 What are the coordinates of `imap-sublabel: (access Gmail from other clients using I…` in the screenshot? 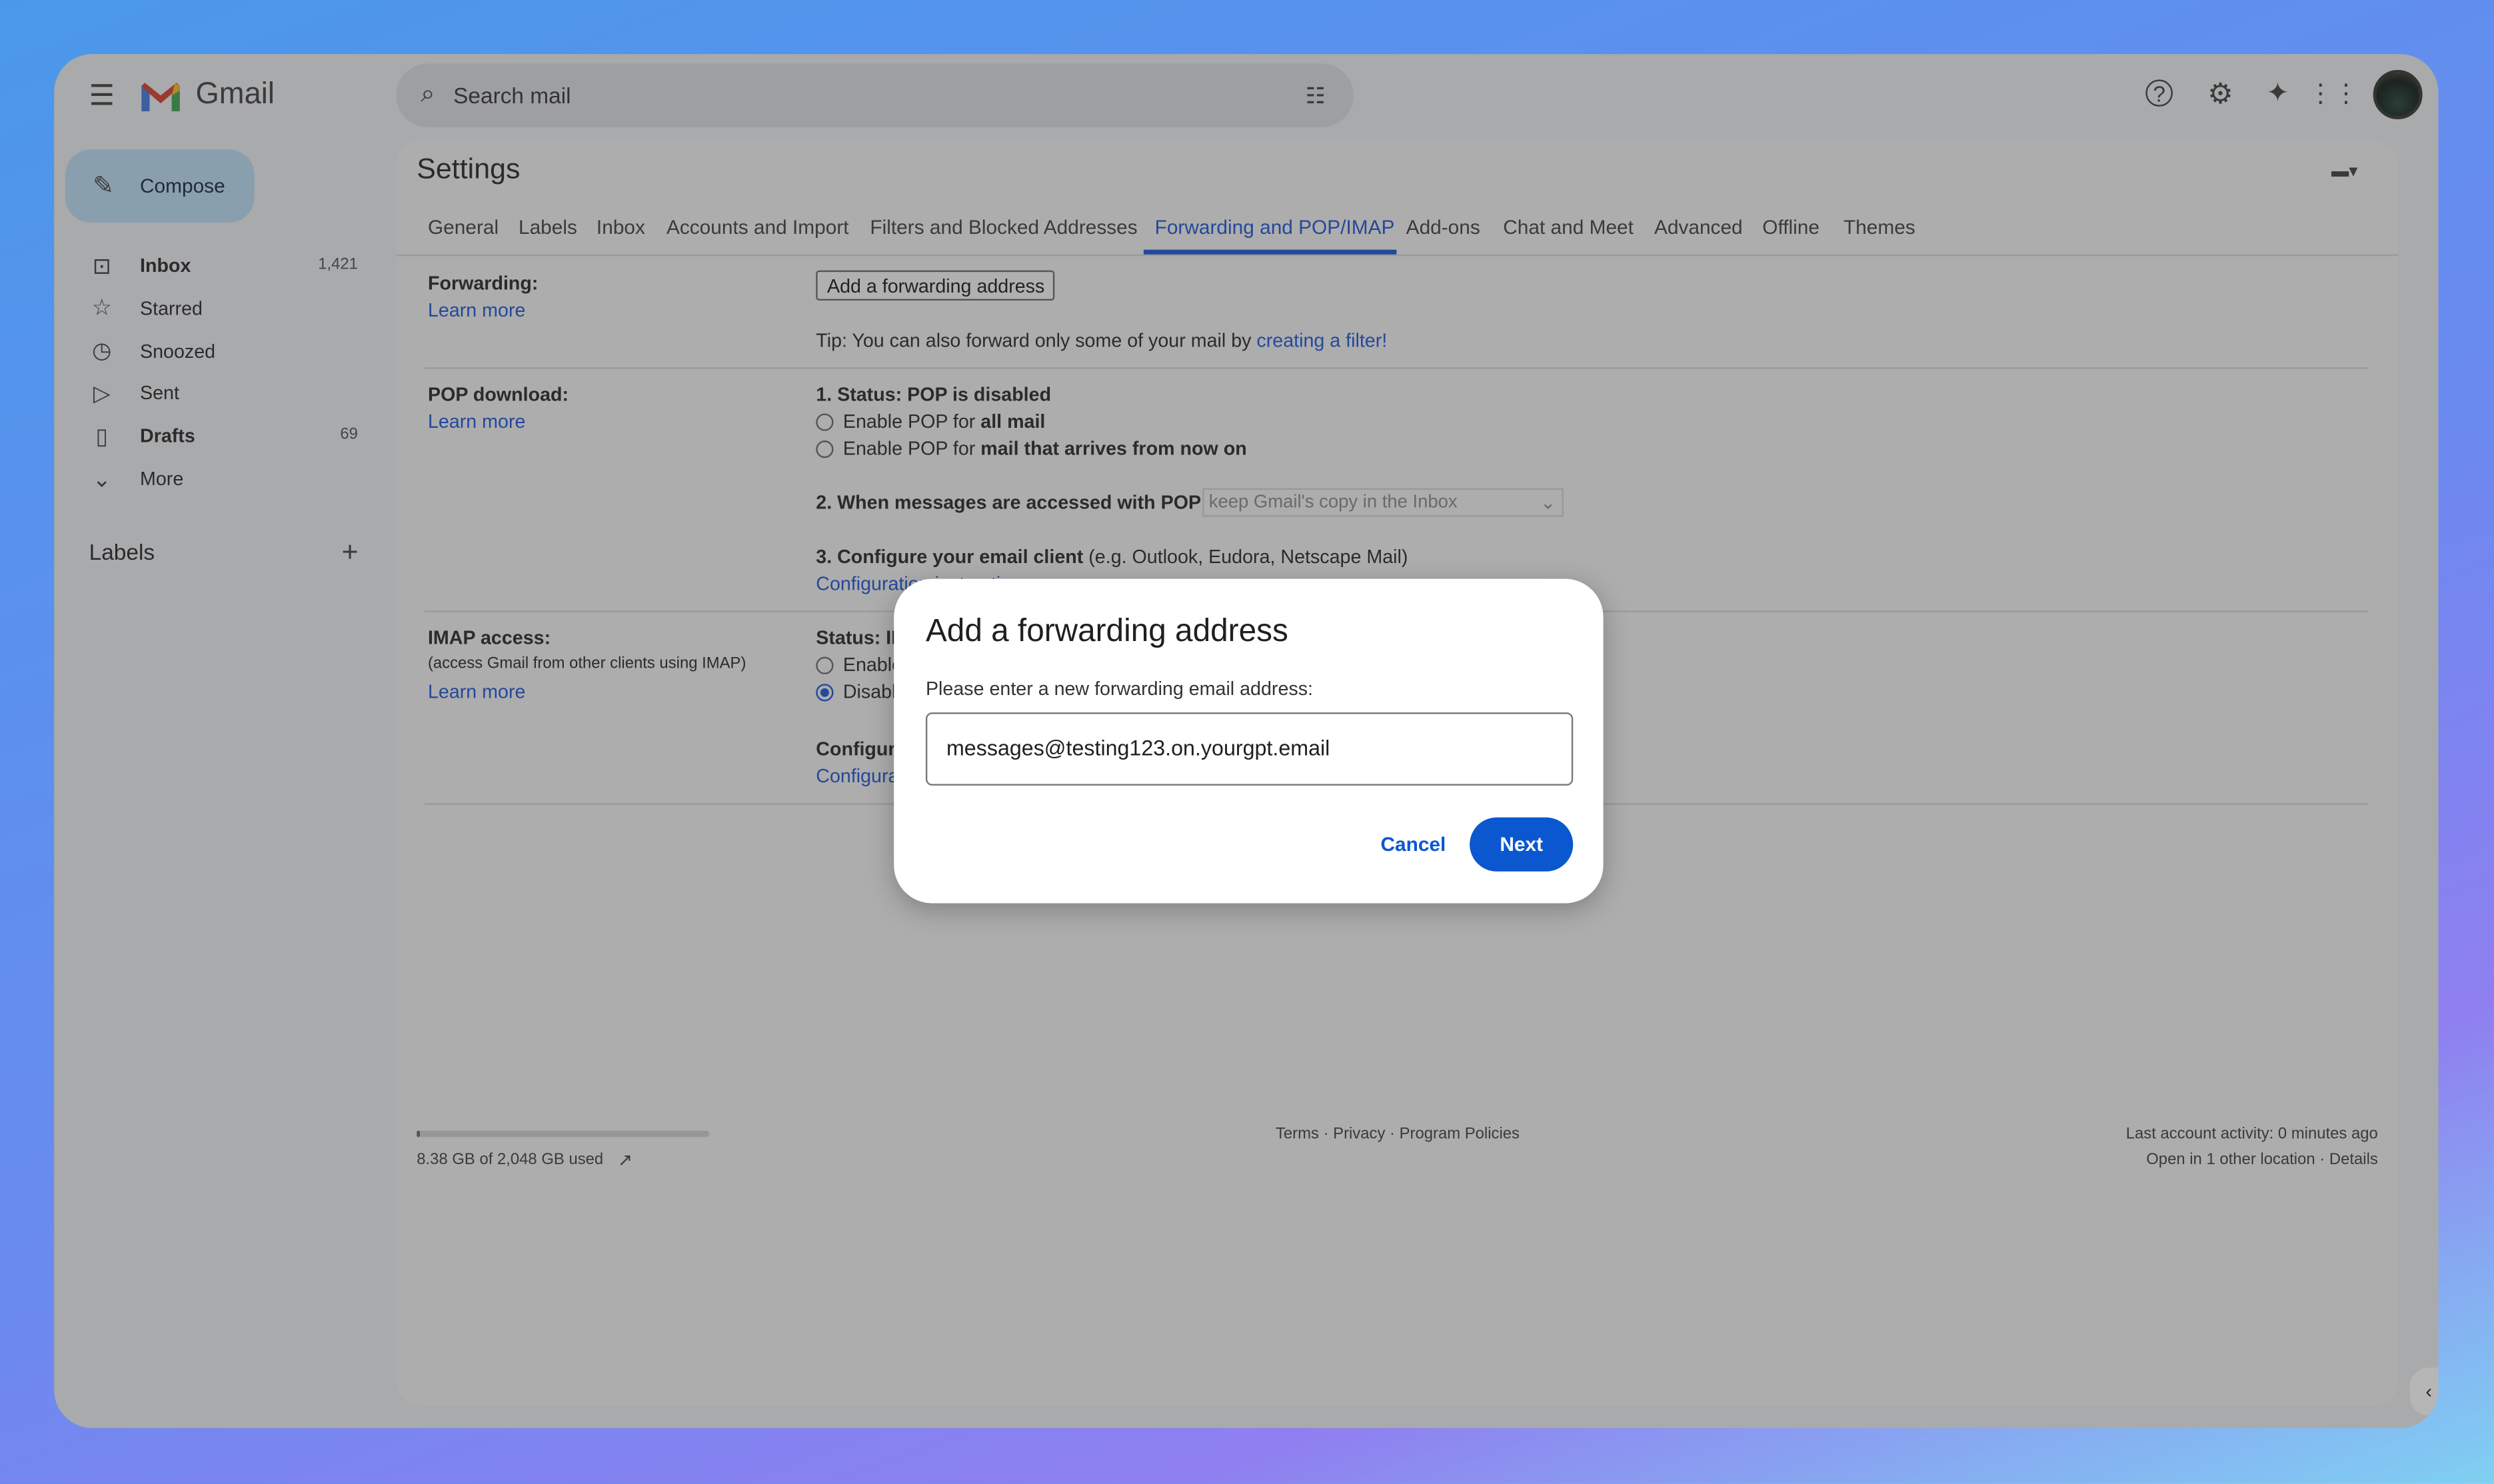 It's located at (586, 664).